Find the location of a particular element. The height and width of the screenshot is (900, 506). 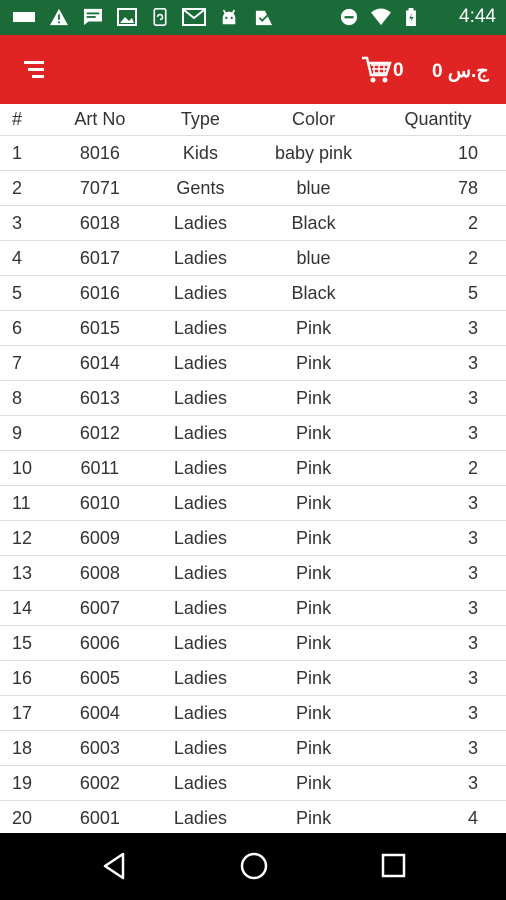

row-number: 9 is located at coordinates (28, 433).